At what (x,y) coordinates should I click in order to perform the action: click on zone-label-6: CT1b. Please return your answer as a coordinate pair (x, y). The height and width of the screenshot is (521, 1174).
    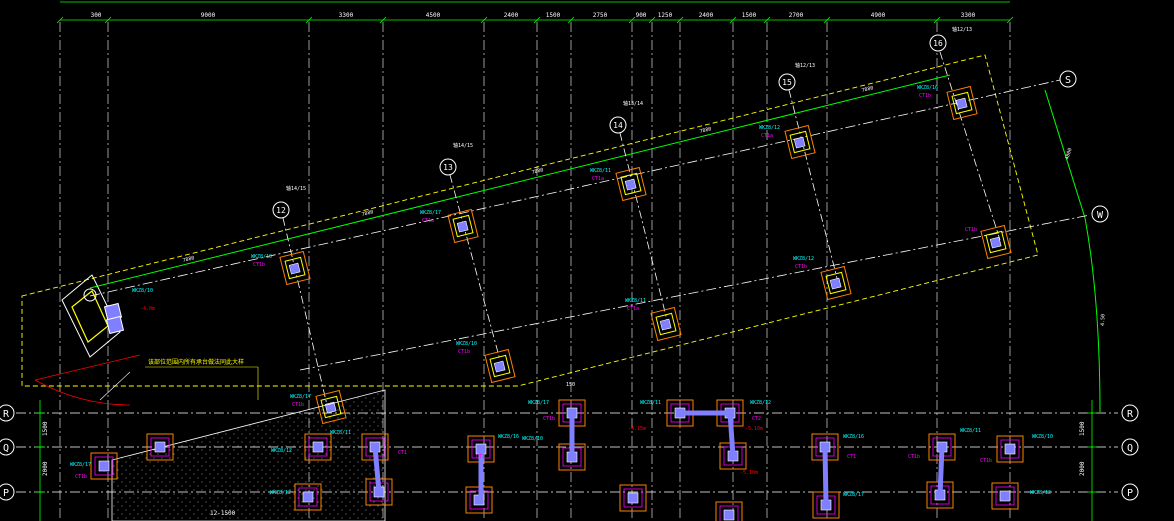
    Looking at the image, I should click on (464, 352).